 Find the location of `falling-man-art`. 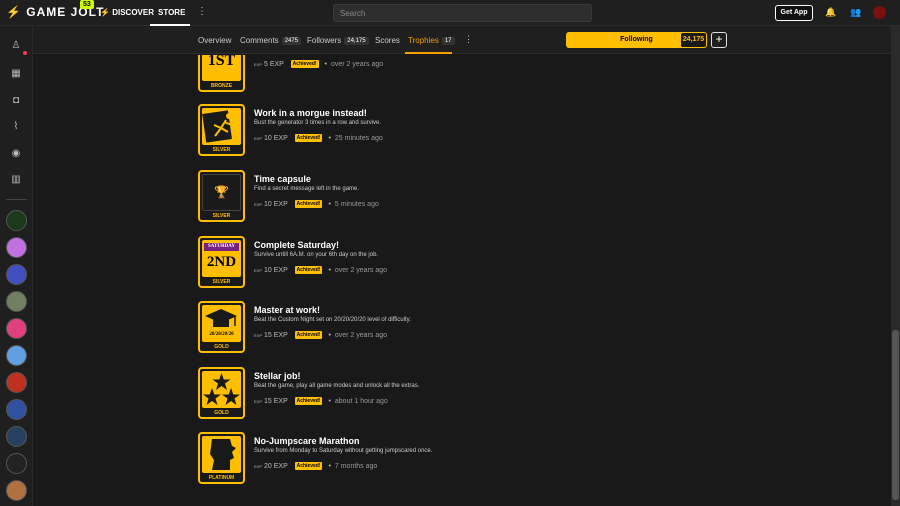

falling-man-art is located at coordinates (221, 126).